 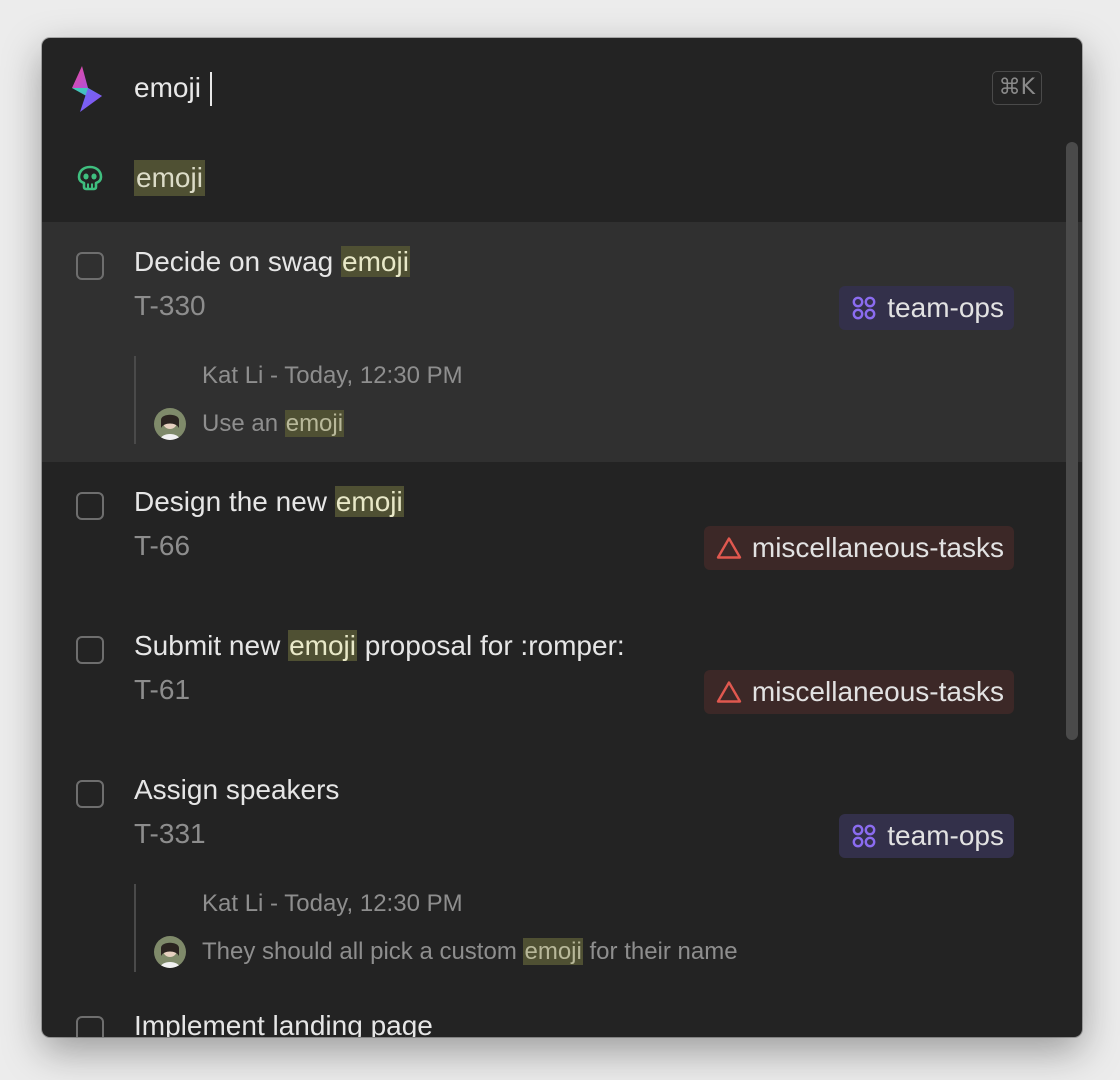 I want to click on issue-title-text: Decide on swag, so click(x=238, y=261).